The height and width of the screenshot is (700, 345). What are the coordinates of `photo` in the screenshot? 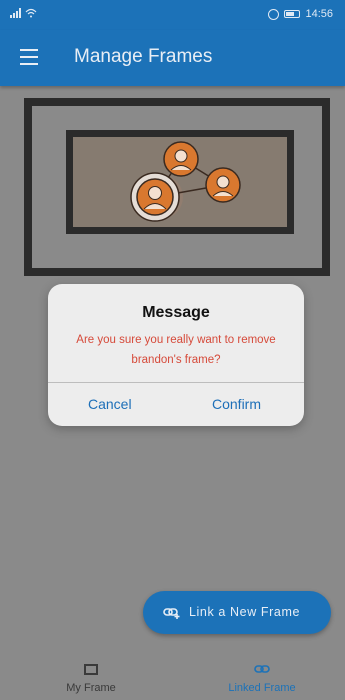 It's located at (180, 182).